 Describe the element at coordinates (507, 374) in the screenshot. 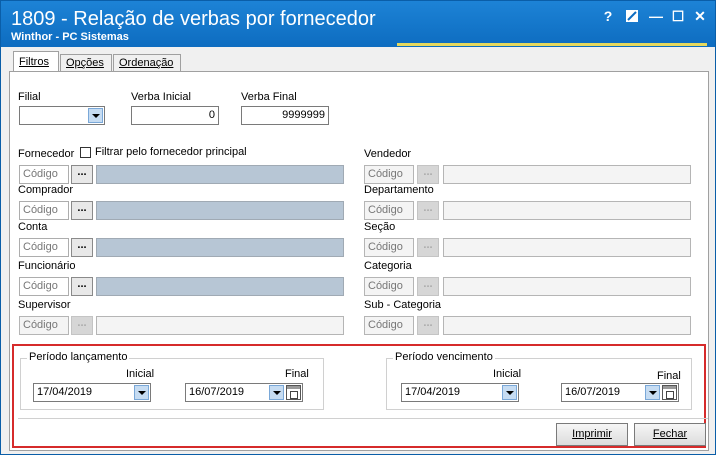

I see `vencimento-inicial-label: Inicial` at that location.